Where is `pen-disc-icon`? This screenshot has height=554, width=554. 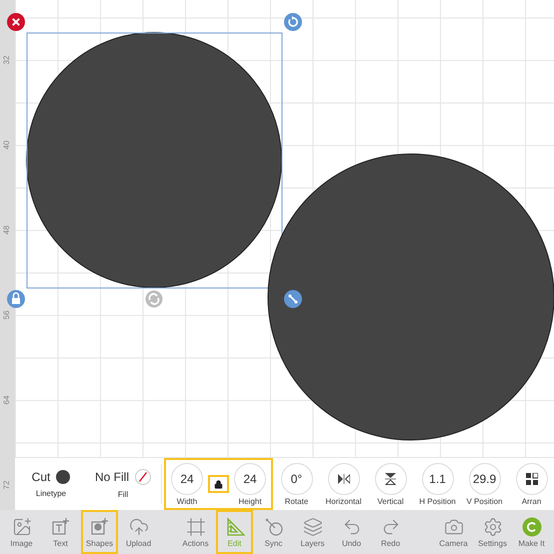 pen-disc-icon is located at coordinates (274, 526).